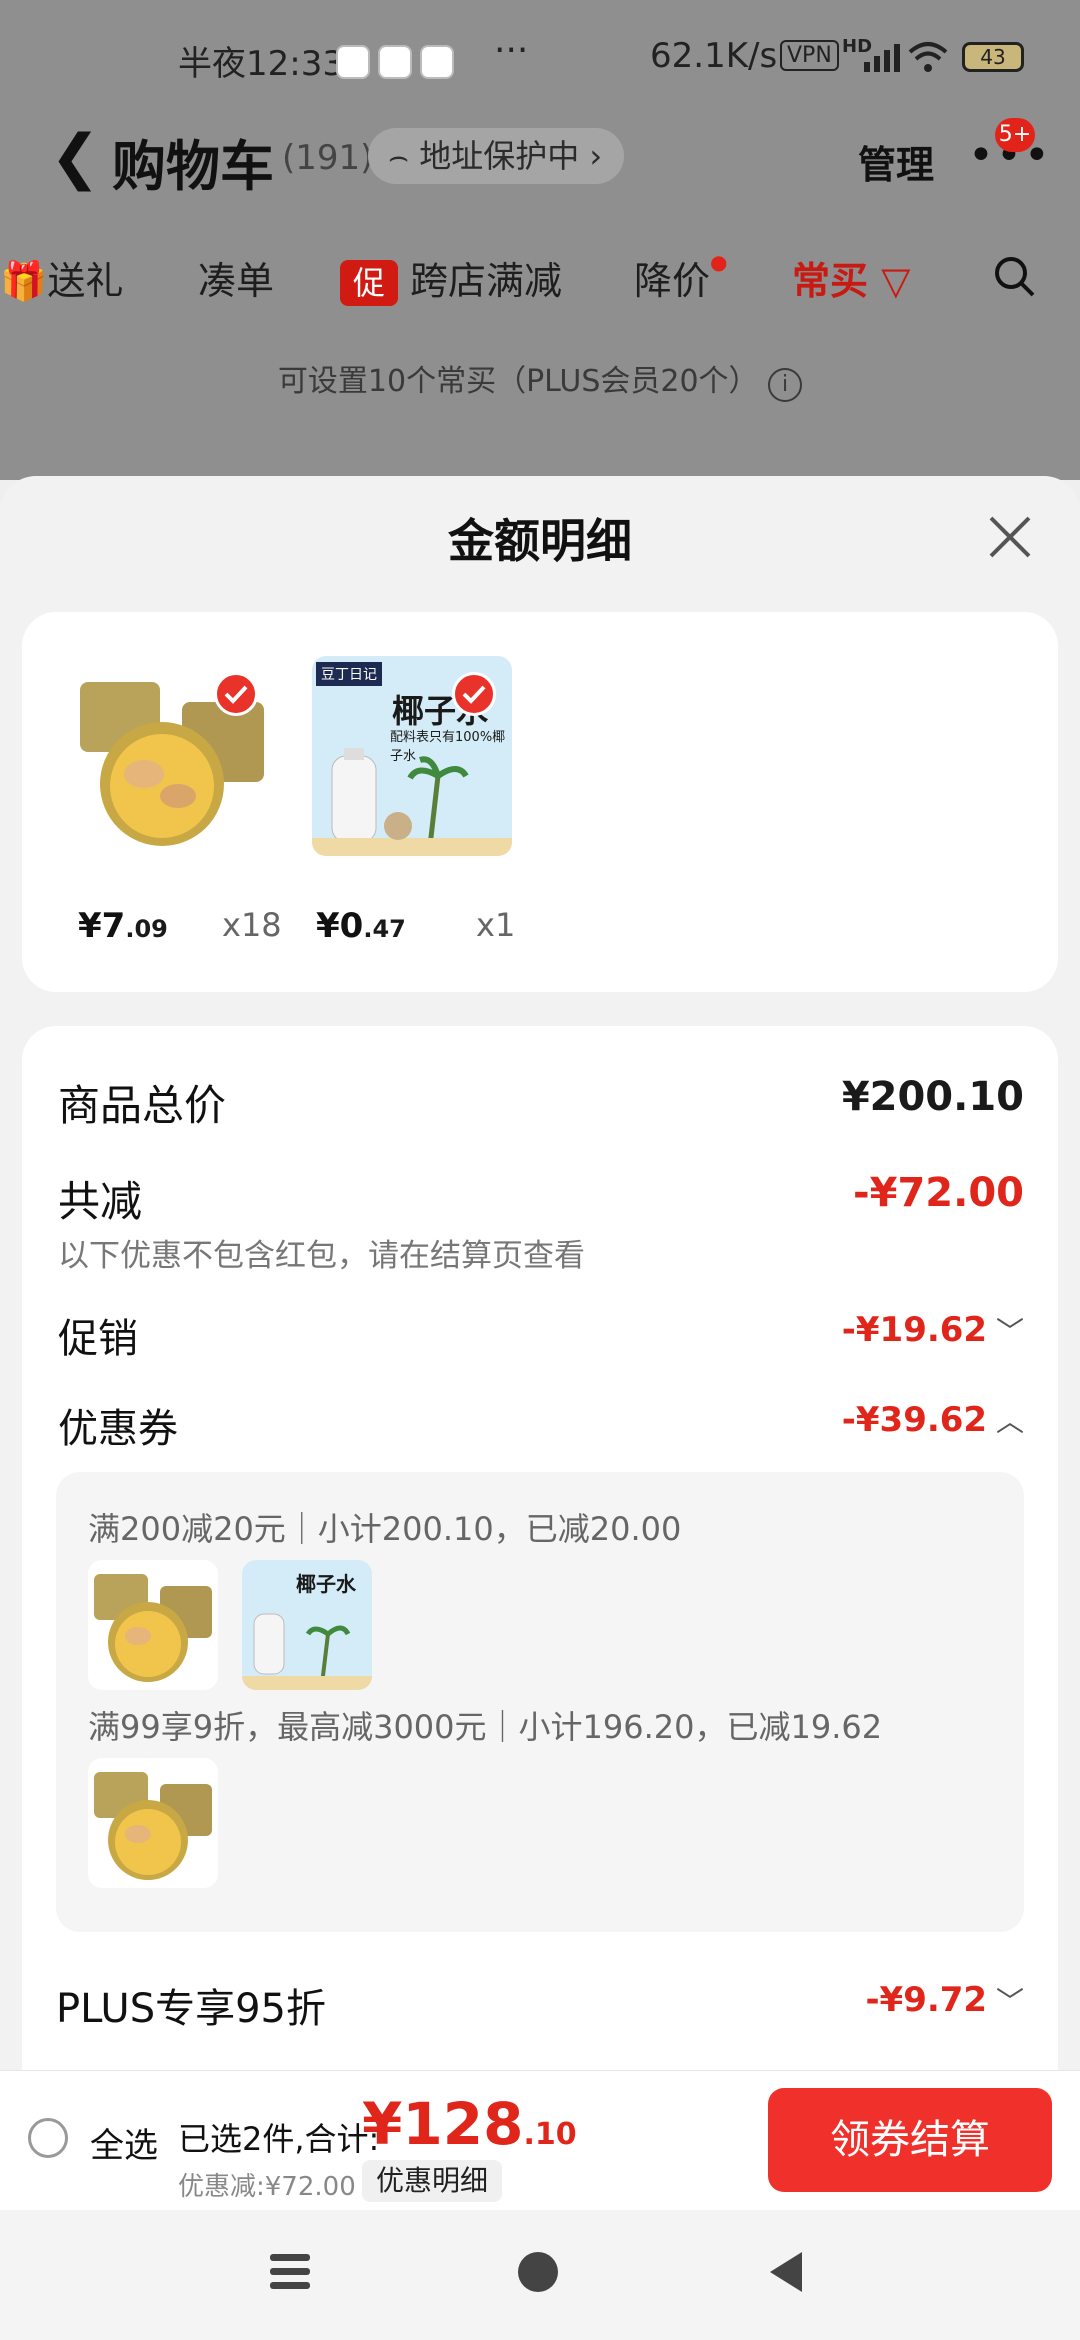  I want to click on cart-count: (191), so click(328, 158).